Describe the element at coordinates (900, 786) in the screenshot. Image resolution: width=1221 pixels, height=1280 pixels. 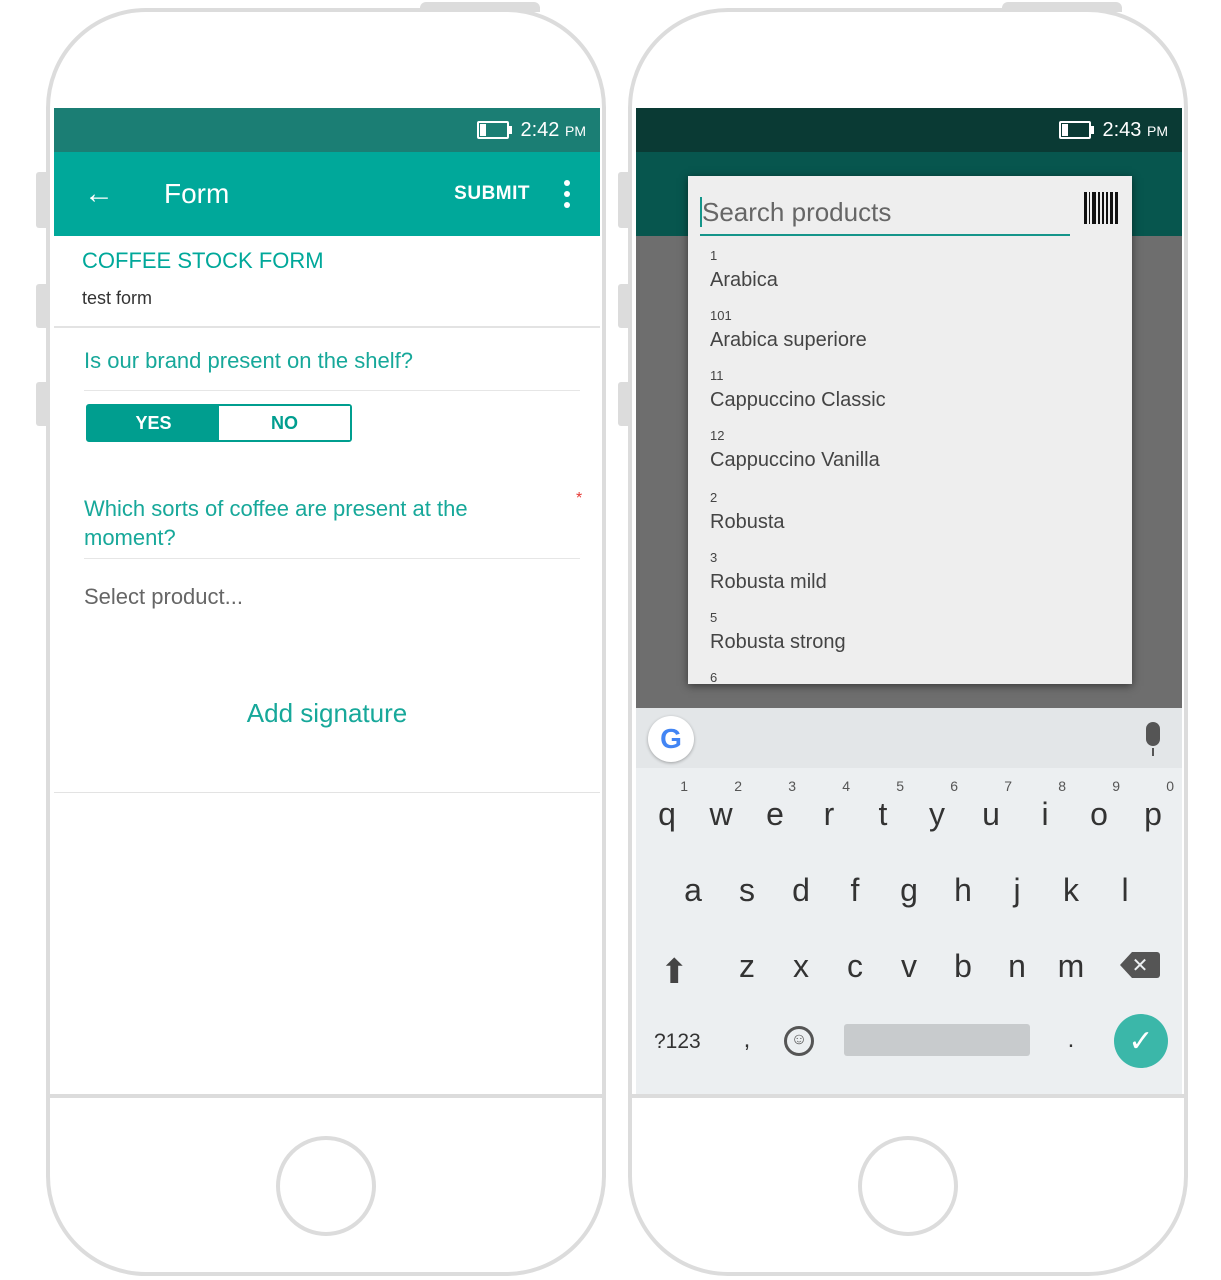
I see `key-digit-hint: 5` at that location.